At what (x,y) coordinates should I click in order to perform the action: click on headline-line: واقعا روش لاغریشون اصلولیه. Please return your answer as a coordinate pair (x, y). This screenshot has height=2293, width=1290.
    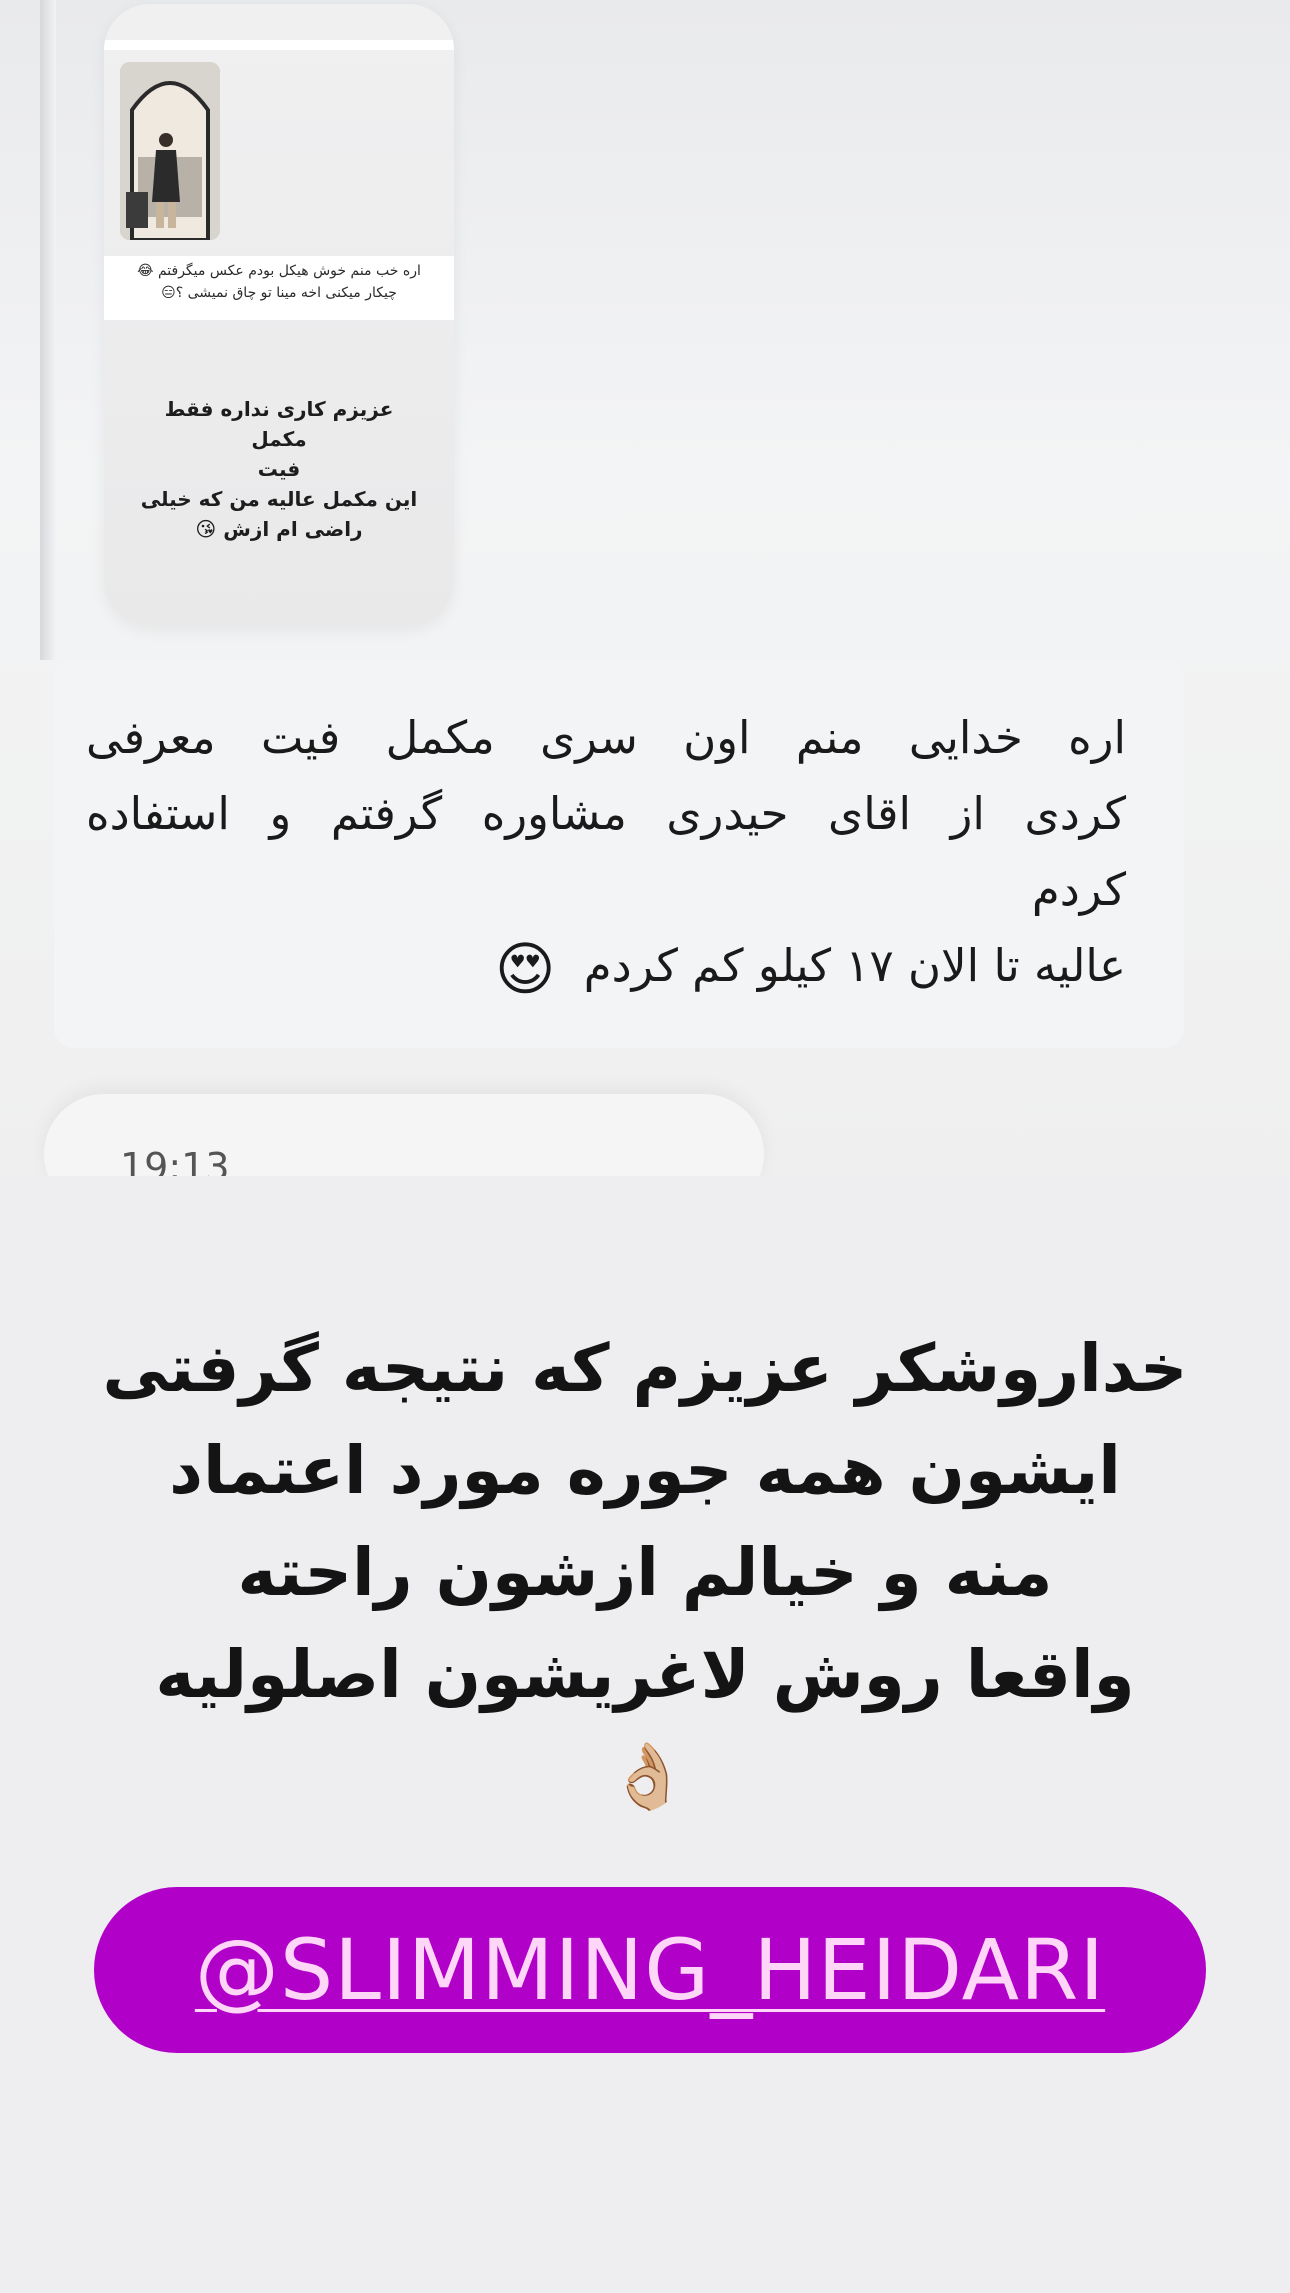
    Looking at the image, I should click on (645, 1674).